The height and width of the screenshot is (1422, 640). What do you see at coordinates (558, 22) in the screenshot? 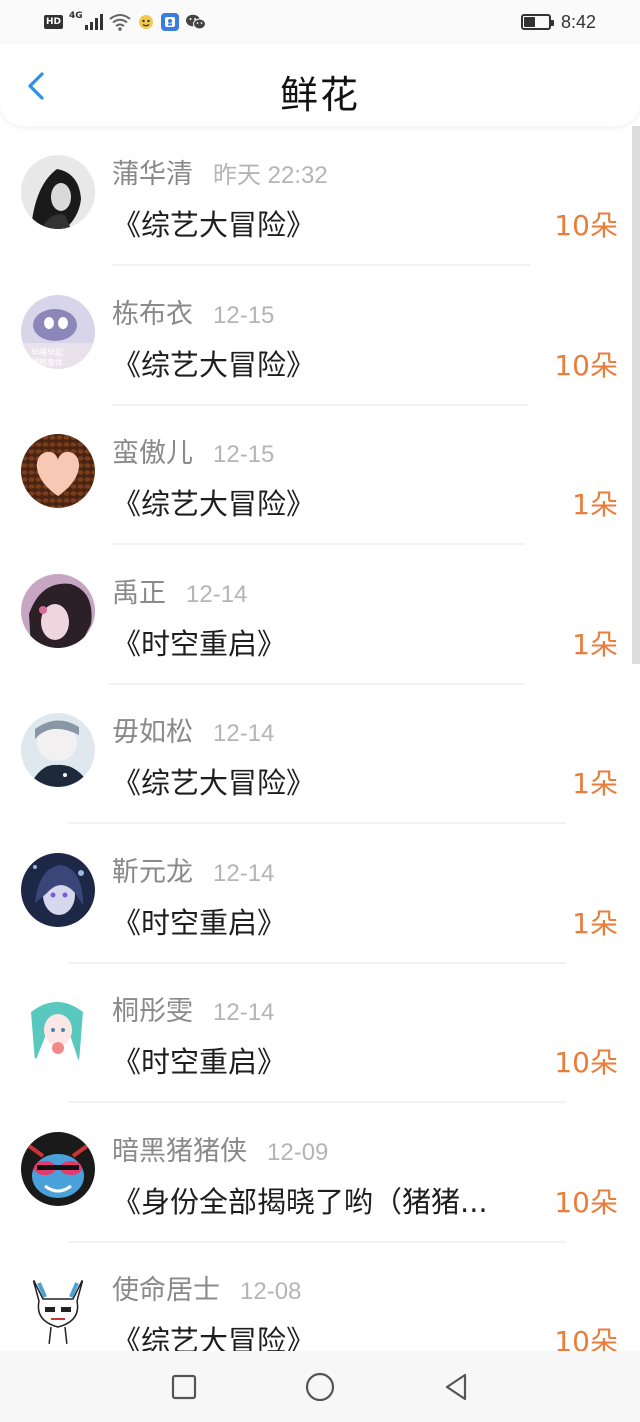
I see `status-right: 8:42` at bounding box center [558, 22].